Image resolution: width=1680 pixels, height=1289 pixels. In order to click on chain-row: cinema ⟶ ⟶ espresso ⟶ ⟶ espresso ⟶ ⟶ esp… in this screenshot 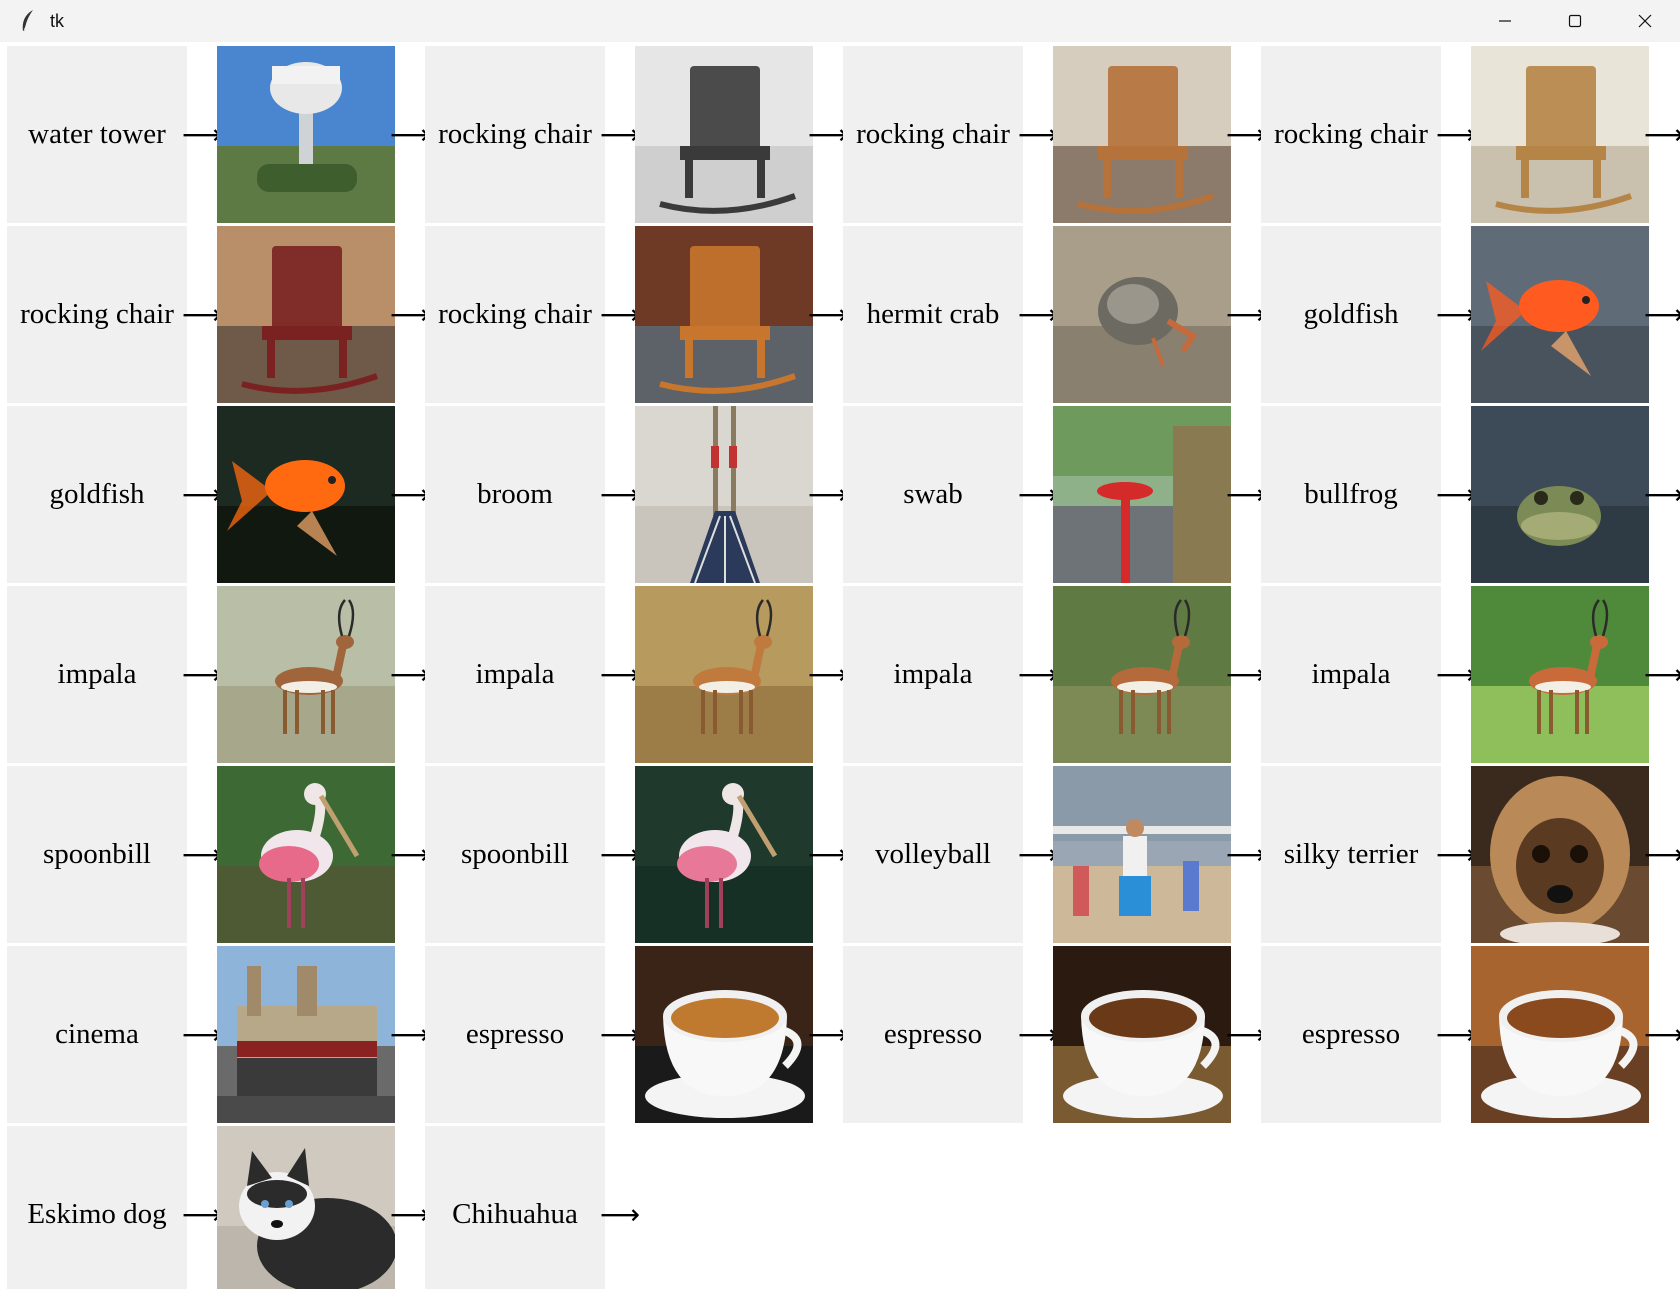, I will do `click(843, 1036)`.